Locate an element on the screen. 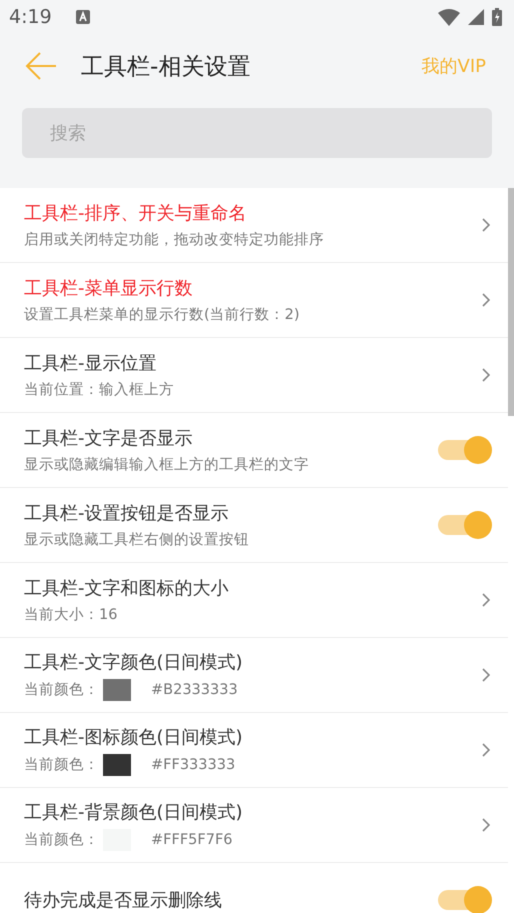 This screenshot has height=913, width=514. battery-icon is located at coordinates (497, 17).